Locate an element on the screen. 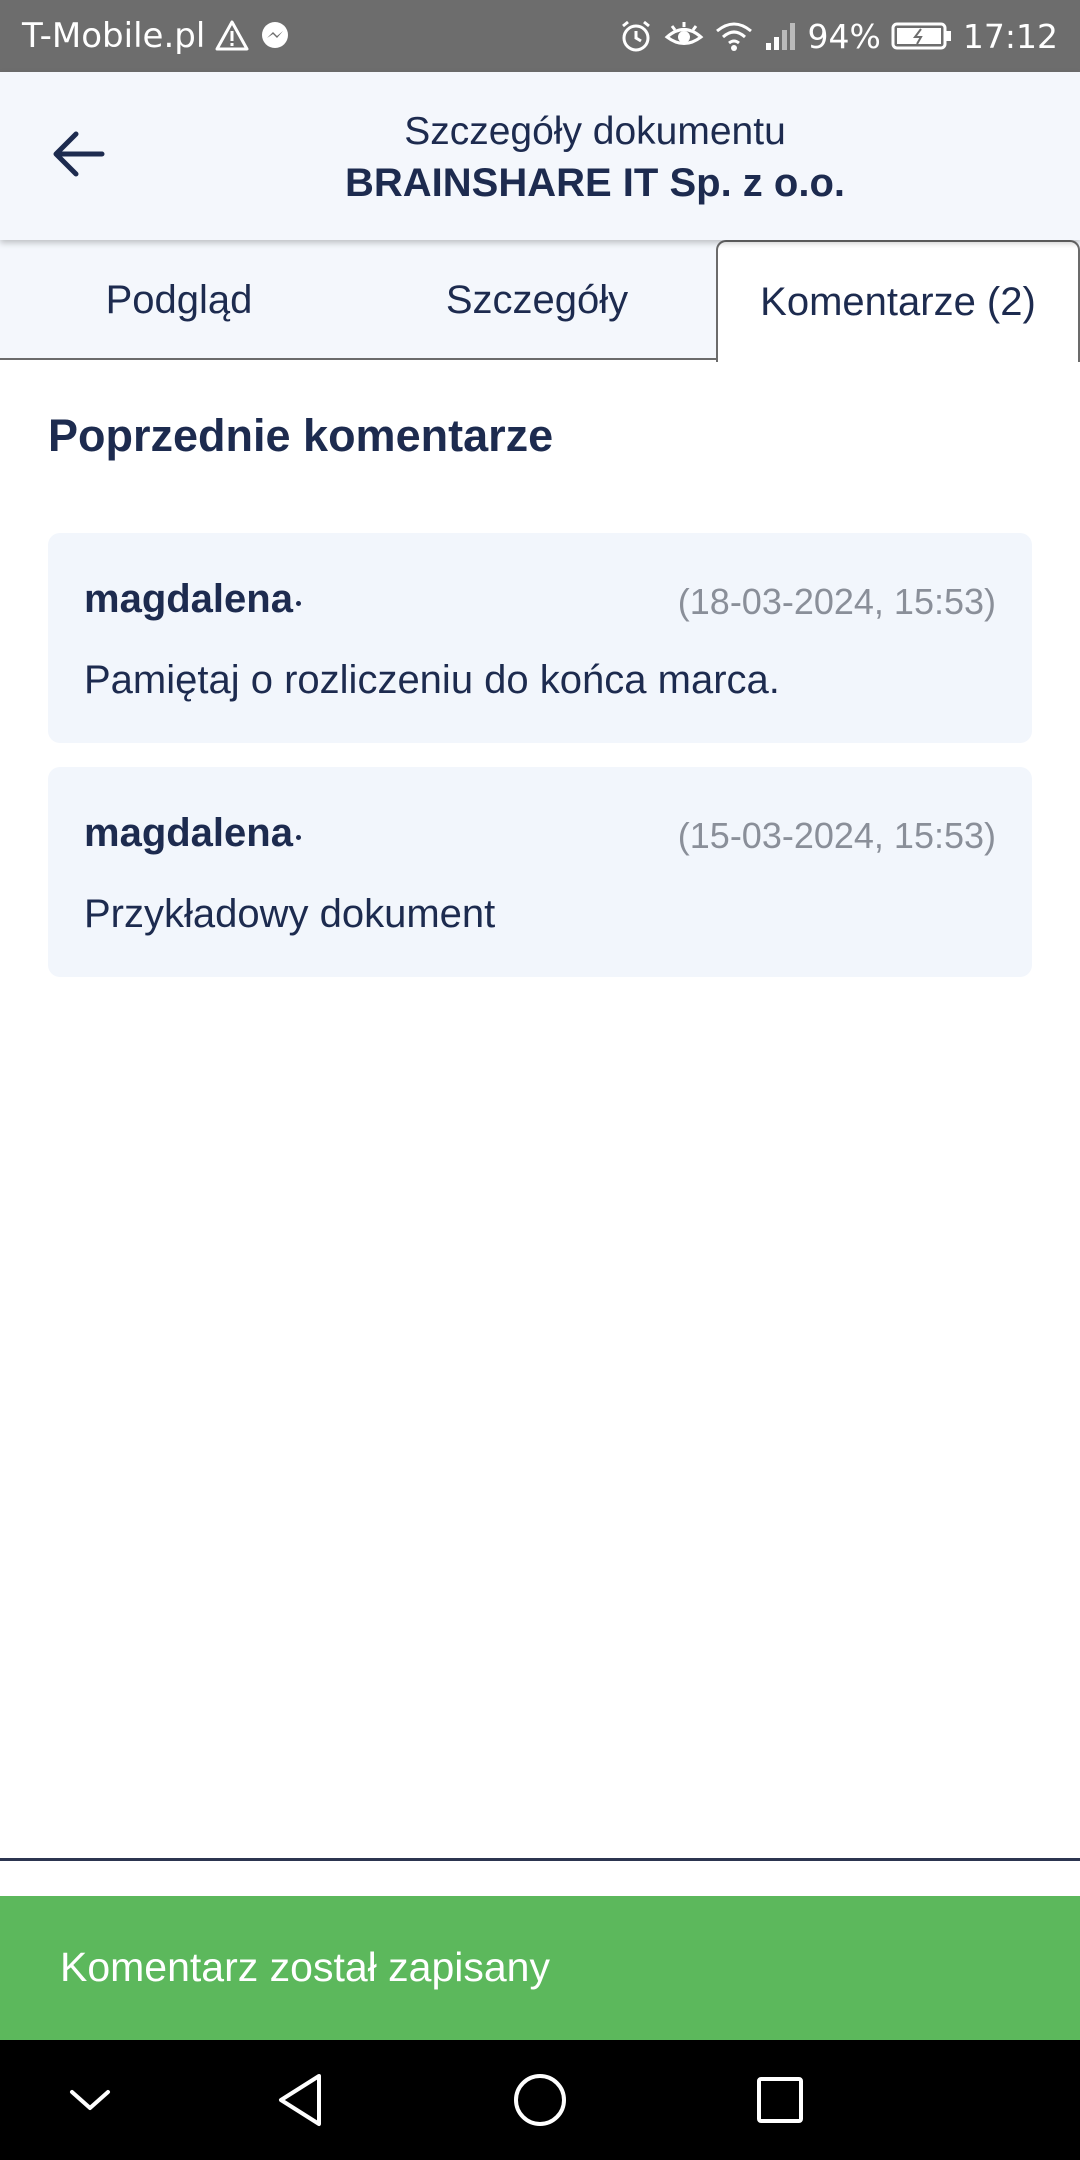 This screenshot has height=2160, width=1080. tab-bar: Podgląd Szczegóły Komentarze (2) is located at coordinates (540, 301).